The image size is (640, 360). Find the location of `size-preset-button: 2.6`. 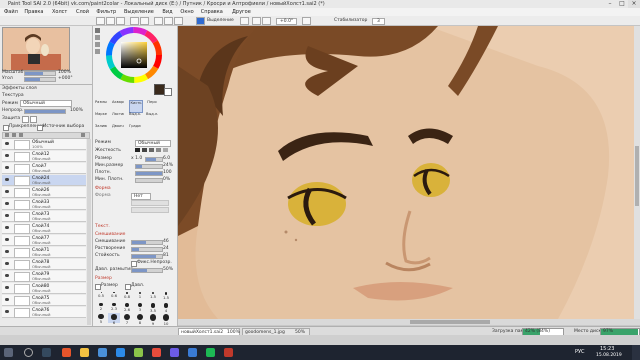

size-preset-button: 2.6 is located at coordinates (127, 307).